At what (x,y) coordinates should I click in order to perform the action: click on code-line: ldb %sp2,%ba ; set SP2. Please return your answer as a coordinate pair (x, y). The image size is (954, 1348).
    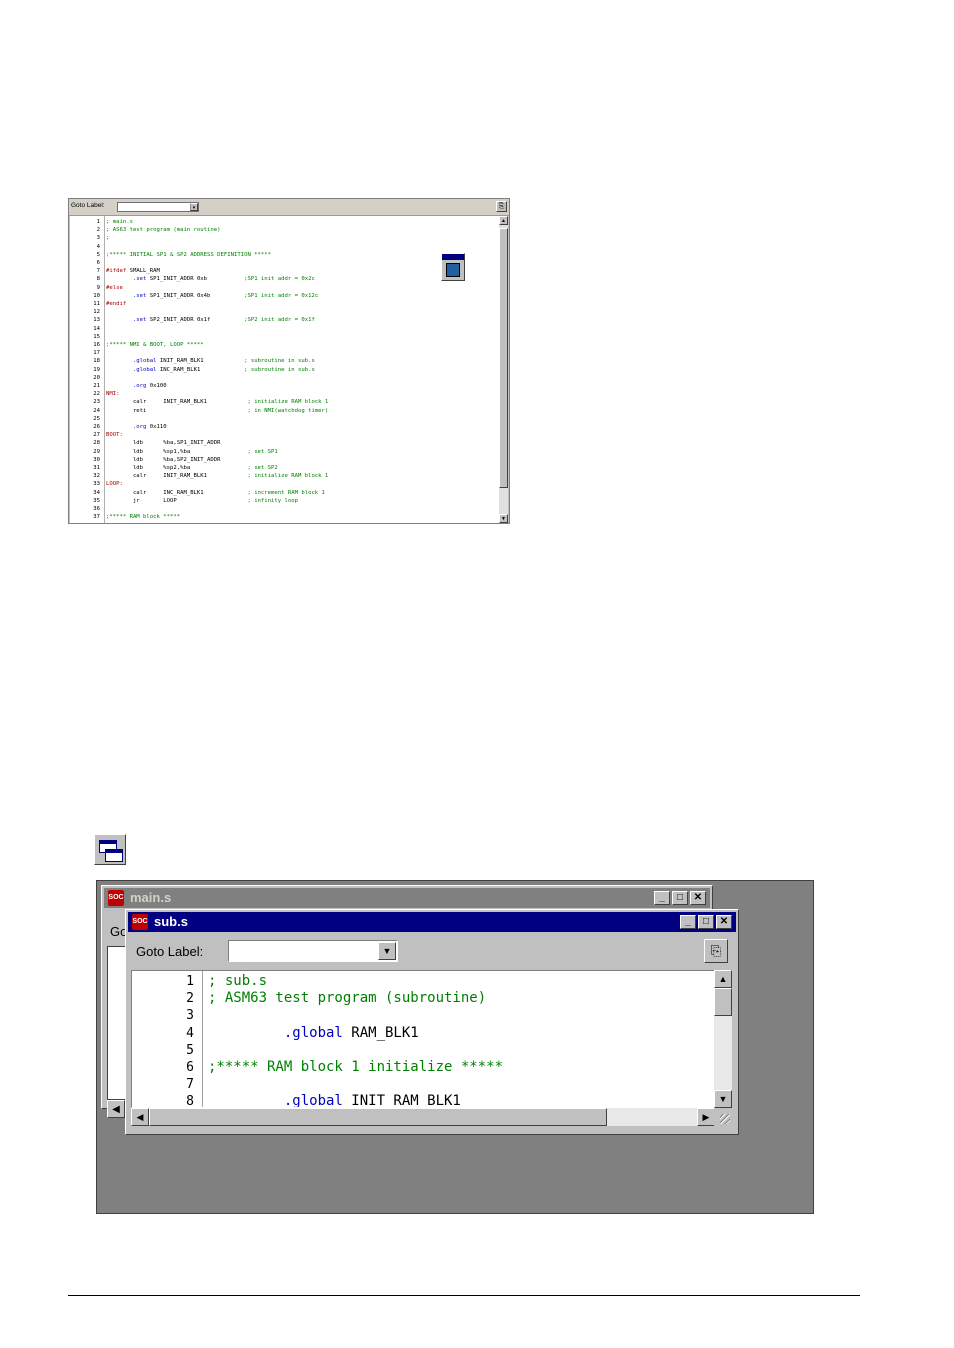
    Looking at the image, I should click on (192, 468).